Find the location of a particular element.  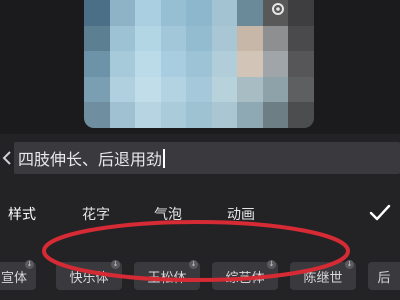

font-chip-4: 陈继世 ↓ is located at coordinates (323, 275).